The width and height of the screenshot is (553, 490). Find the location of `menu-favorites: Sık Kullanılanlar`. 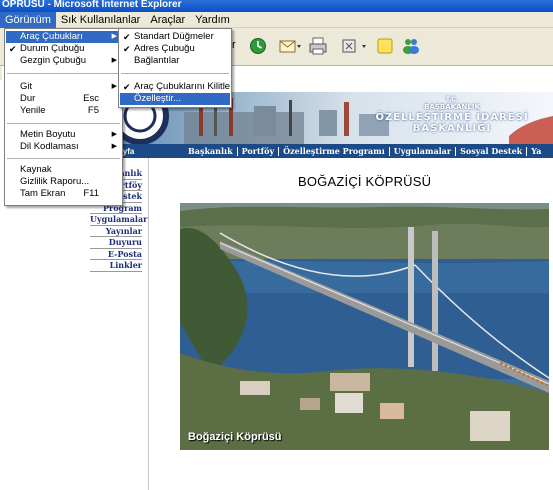

menu-favorites: Sık Kullanılanlar is located at coordinates (101, 20).